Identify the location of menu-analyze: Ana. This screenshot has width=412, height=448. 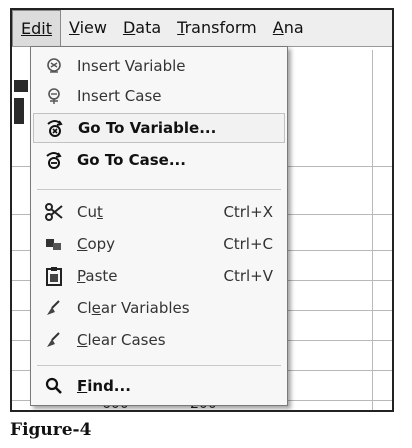
(288, 28).